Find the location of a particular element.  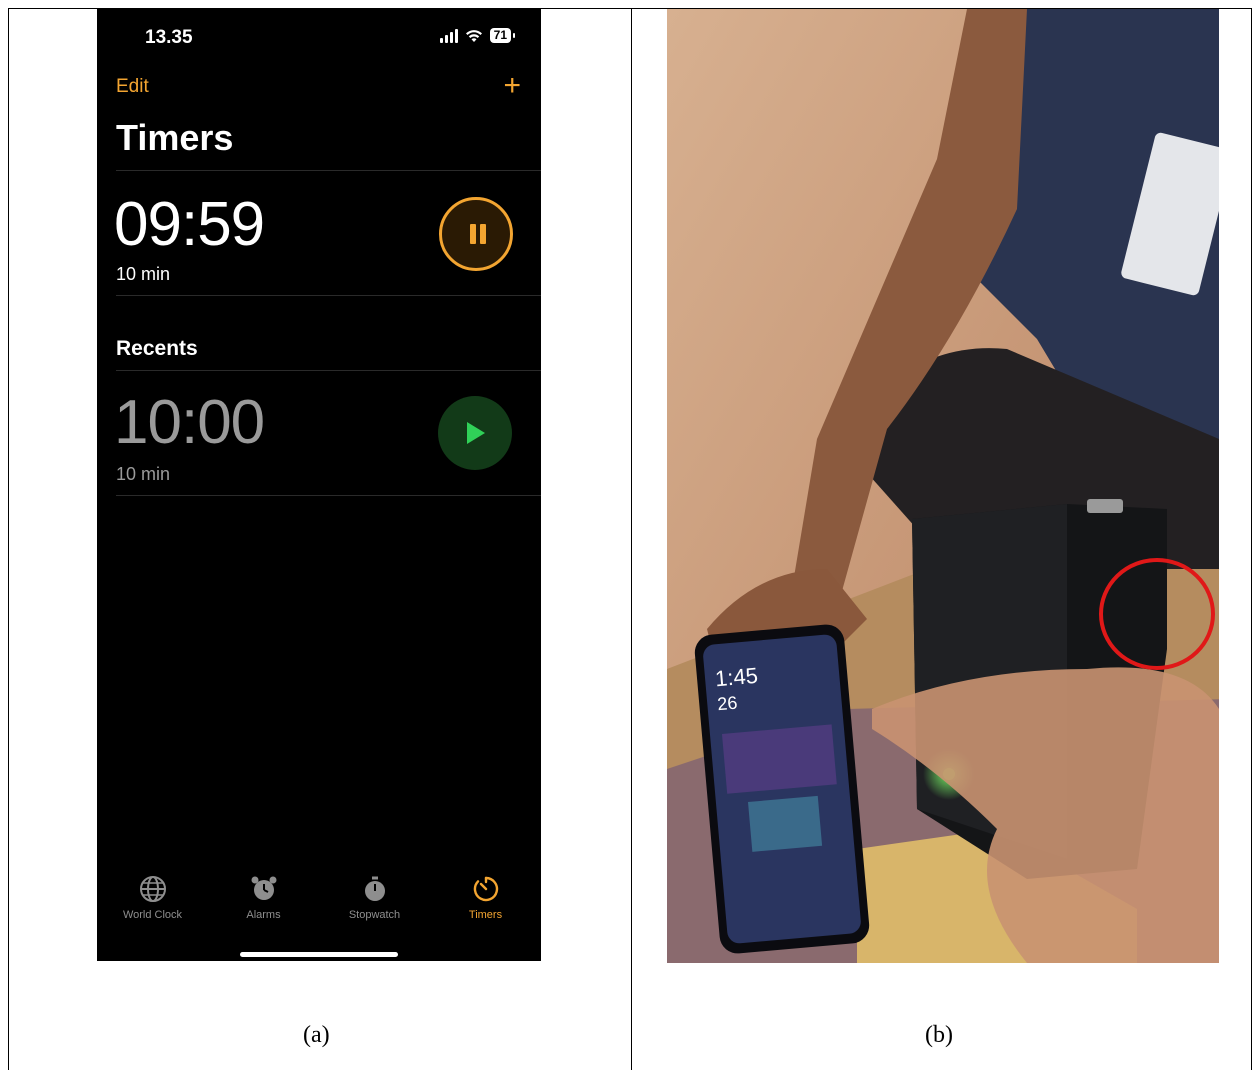

tab-label: Timers is located at coordinates (485, 915).